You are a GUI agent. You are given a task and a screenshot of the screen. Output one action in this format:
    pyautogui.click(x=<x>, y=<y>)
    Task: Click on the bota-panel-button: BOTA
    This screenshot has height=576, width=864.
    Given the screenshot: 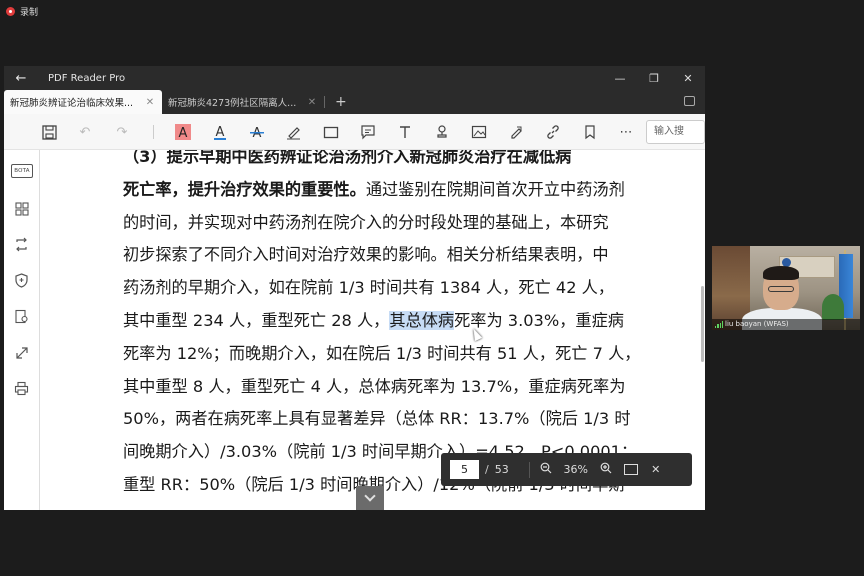 What is the action you would take?
    pyautogui.click(x=22, y=171)
    